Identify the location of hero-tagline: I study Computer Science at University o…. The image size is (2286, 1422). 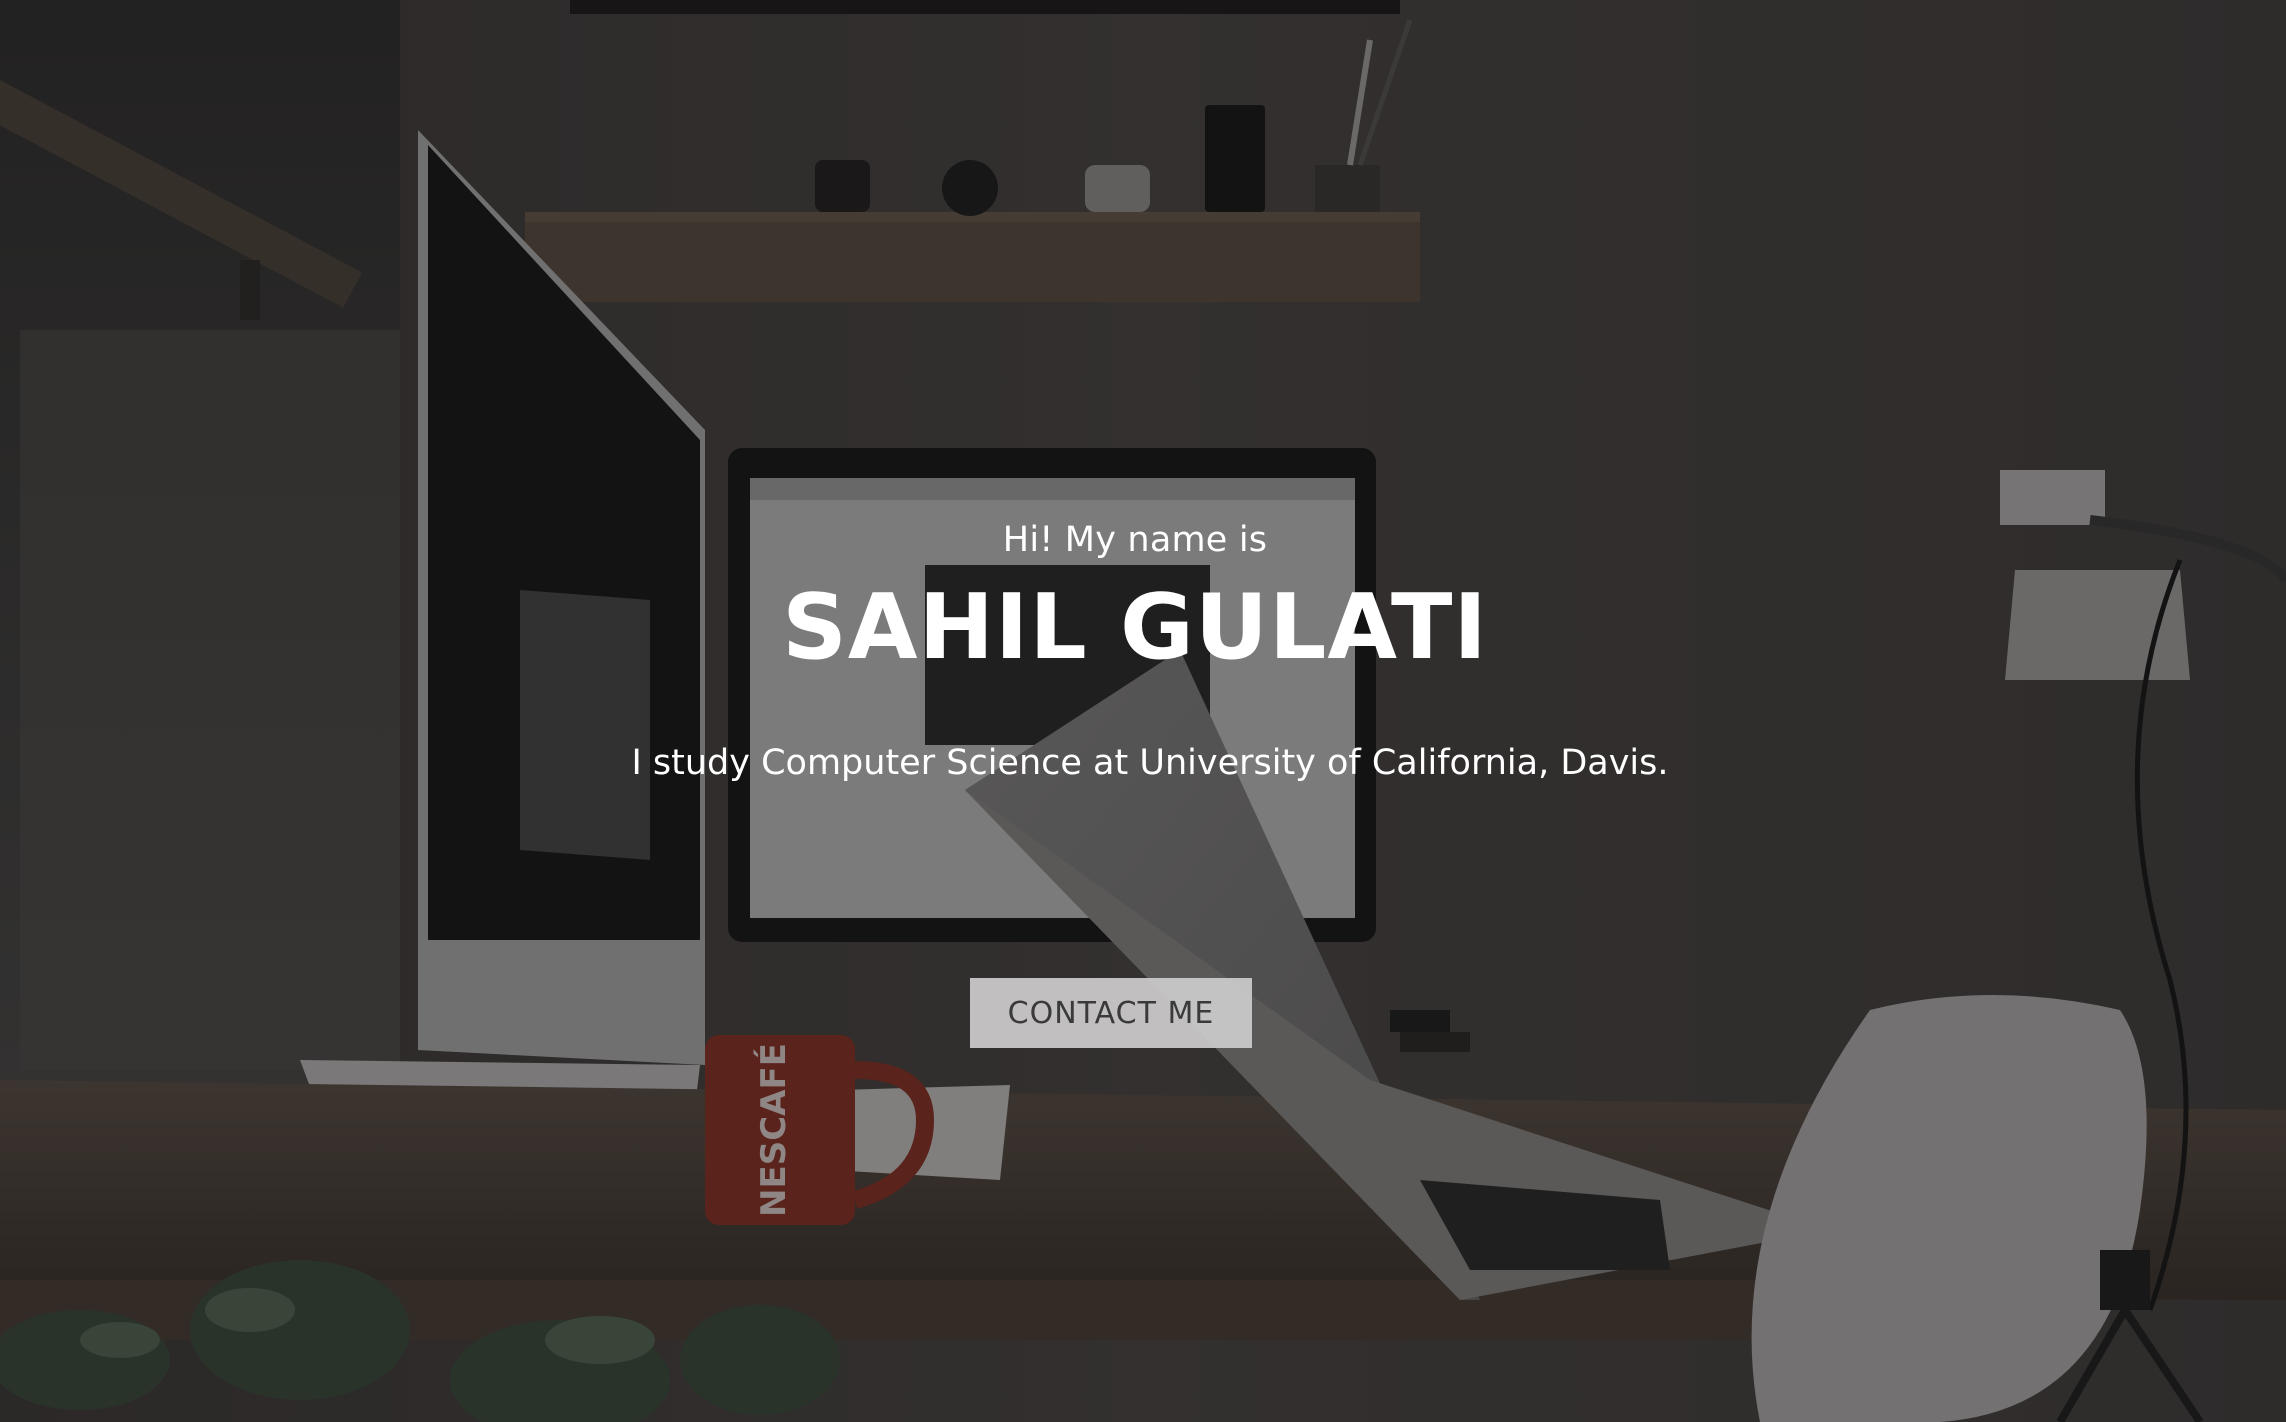
(1150, 763).